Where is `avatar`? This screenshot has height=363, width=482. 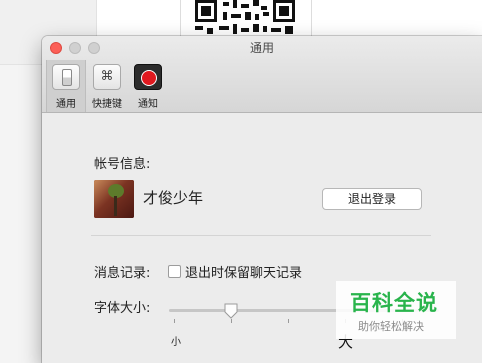 avatar is located at coordinates (114, 199).